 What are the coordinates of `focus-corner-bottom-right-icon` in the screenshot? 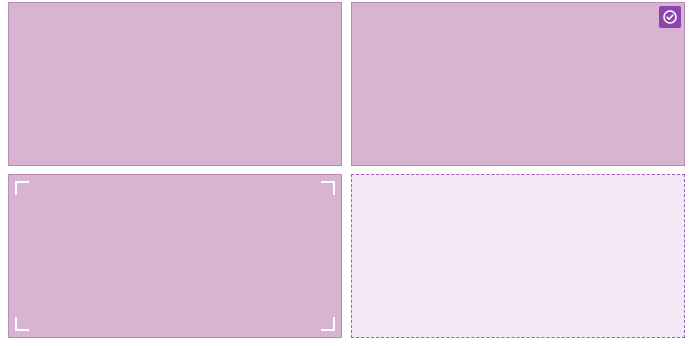 It's located at (328, 324).